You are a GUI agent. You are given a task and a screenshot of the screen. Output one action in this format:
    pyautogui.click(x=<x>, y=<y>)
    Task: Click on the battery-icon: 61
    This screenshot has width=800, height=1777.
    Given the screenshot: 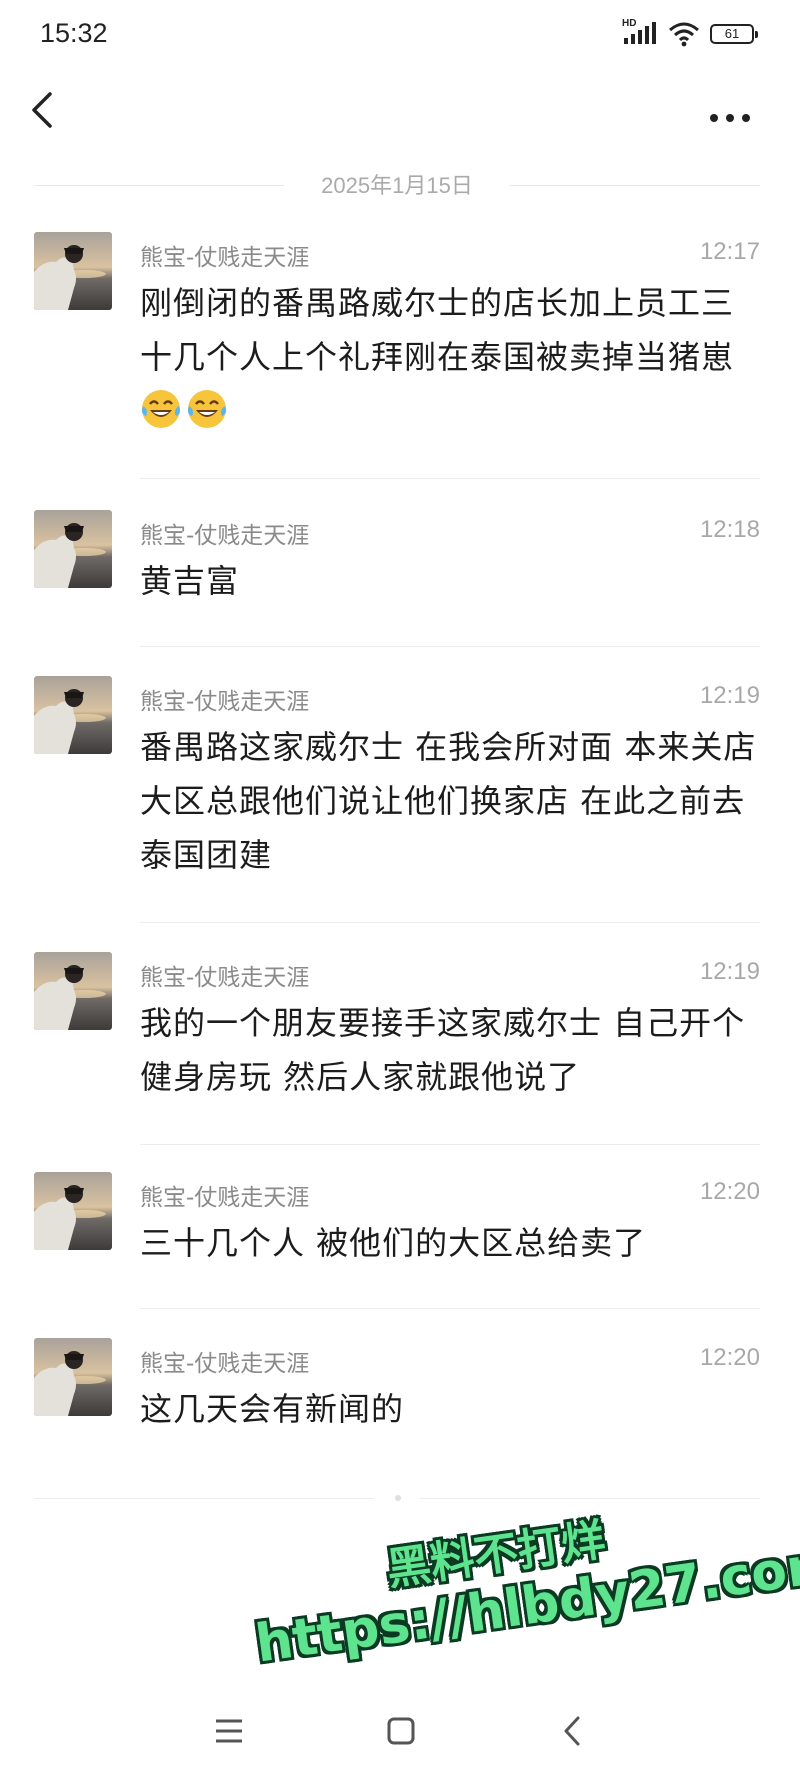 What is the action you would take?
    pyautogui.click(x=734, y=34)
    